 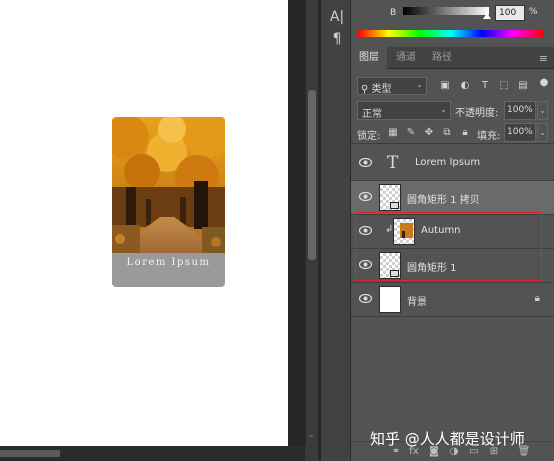 I want to click on horizontal-scrollbar, so click(x=152, y=453).